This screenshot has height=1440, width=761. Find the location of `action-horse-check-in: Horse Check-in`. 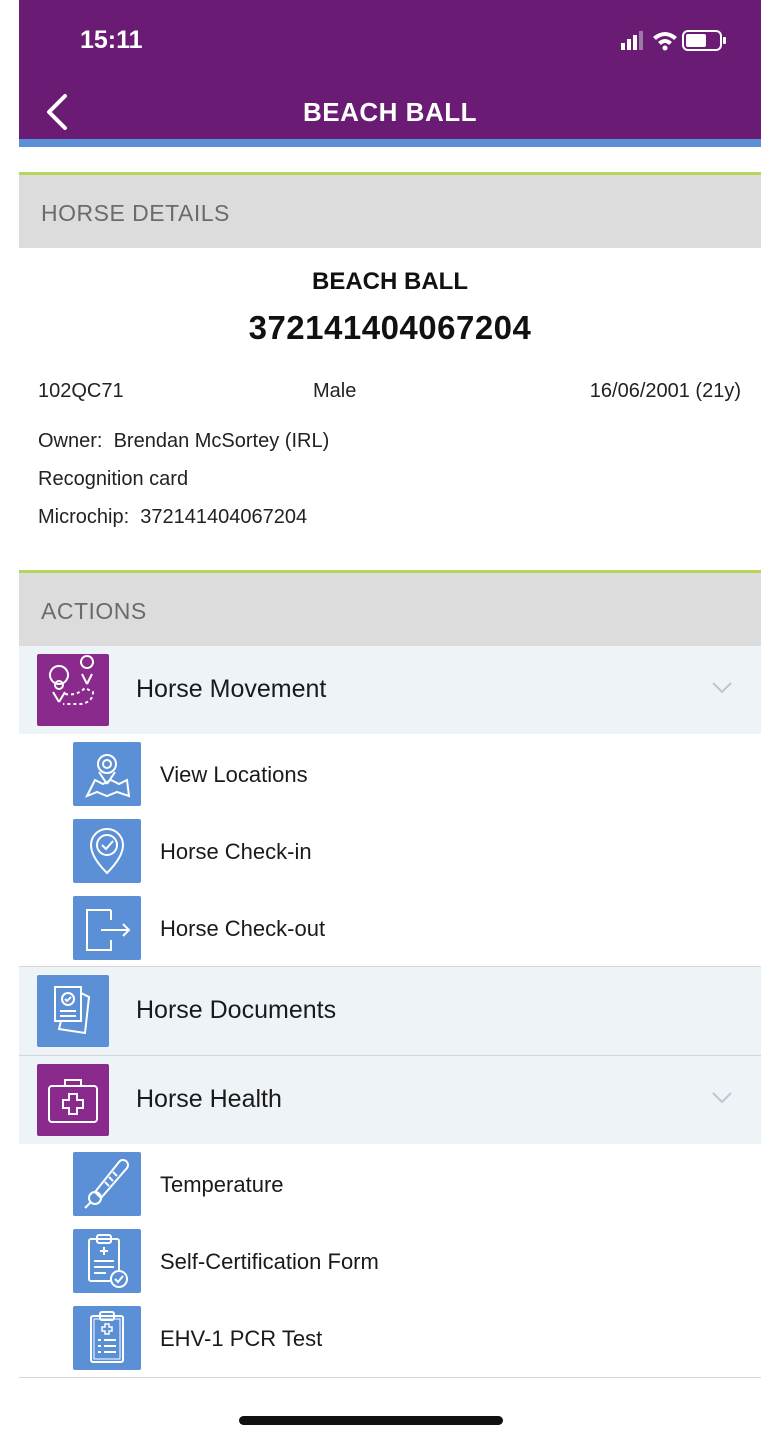

action-horse-check-in: Horse Check-in is located at coordinates (390, 851).